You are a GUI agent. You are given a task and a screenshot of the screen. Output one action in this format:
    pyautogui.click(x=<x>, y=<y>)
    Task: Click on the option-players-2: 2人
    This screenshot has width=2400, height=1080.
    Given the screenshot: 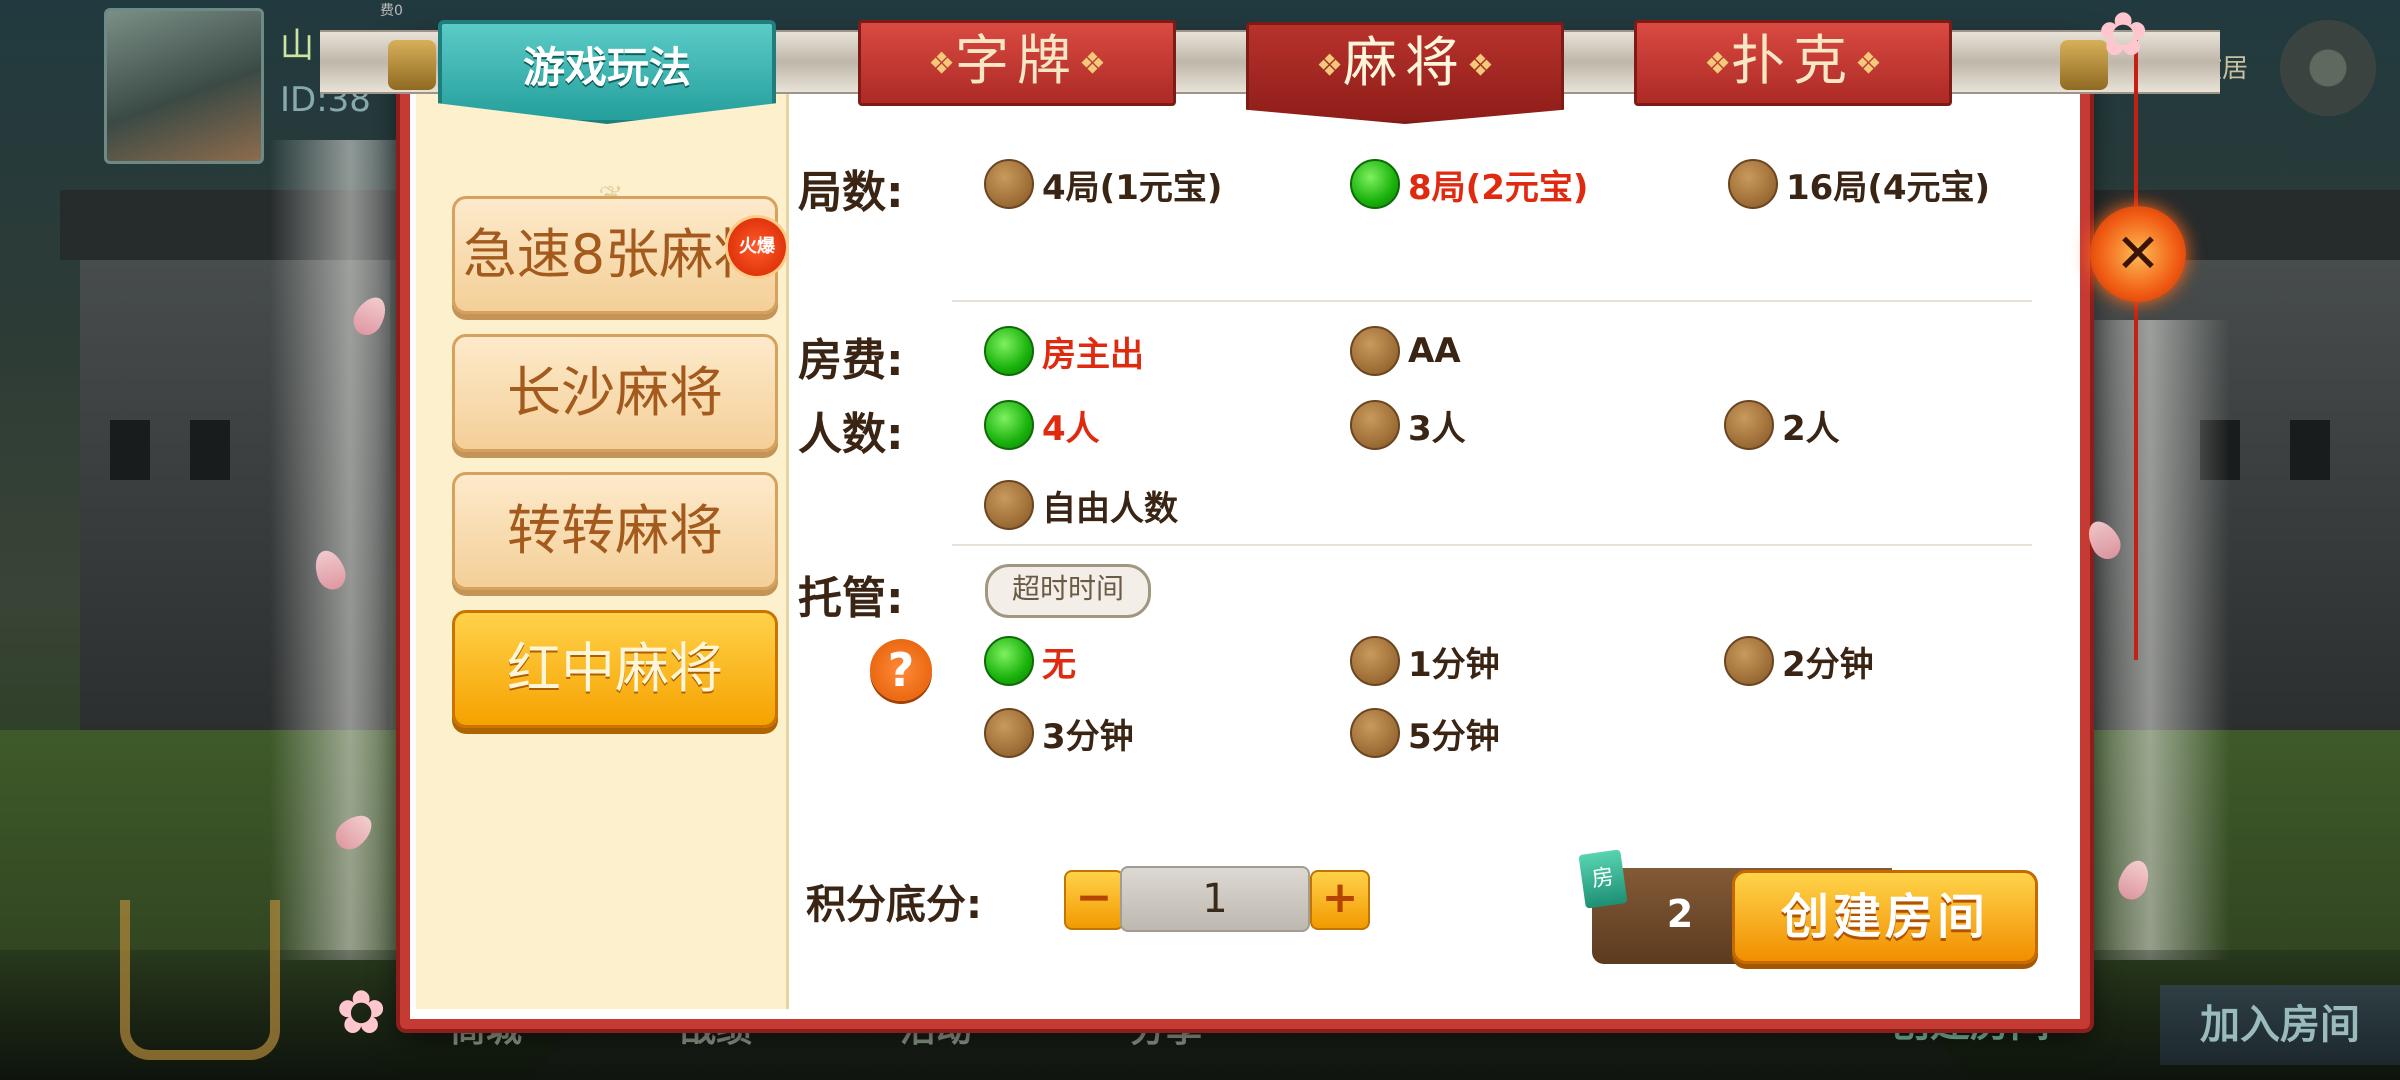 What is the action you would take?
    pyautogui.click(x=1782, y=425)
    